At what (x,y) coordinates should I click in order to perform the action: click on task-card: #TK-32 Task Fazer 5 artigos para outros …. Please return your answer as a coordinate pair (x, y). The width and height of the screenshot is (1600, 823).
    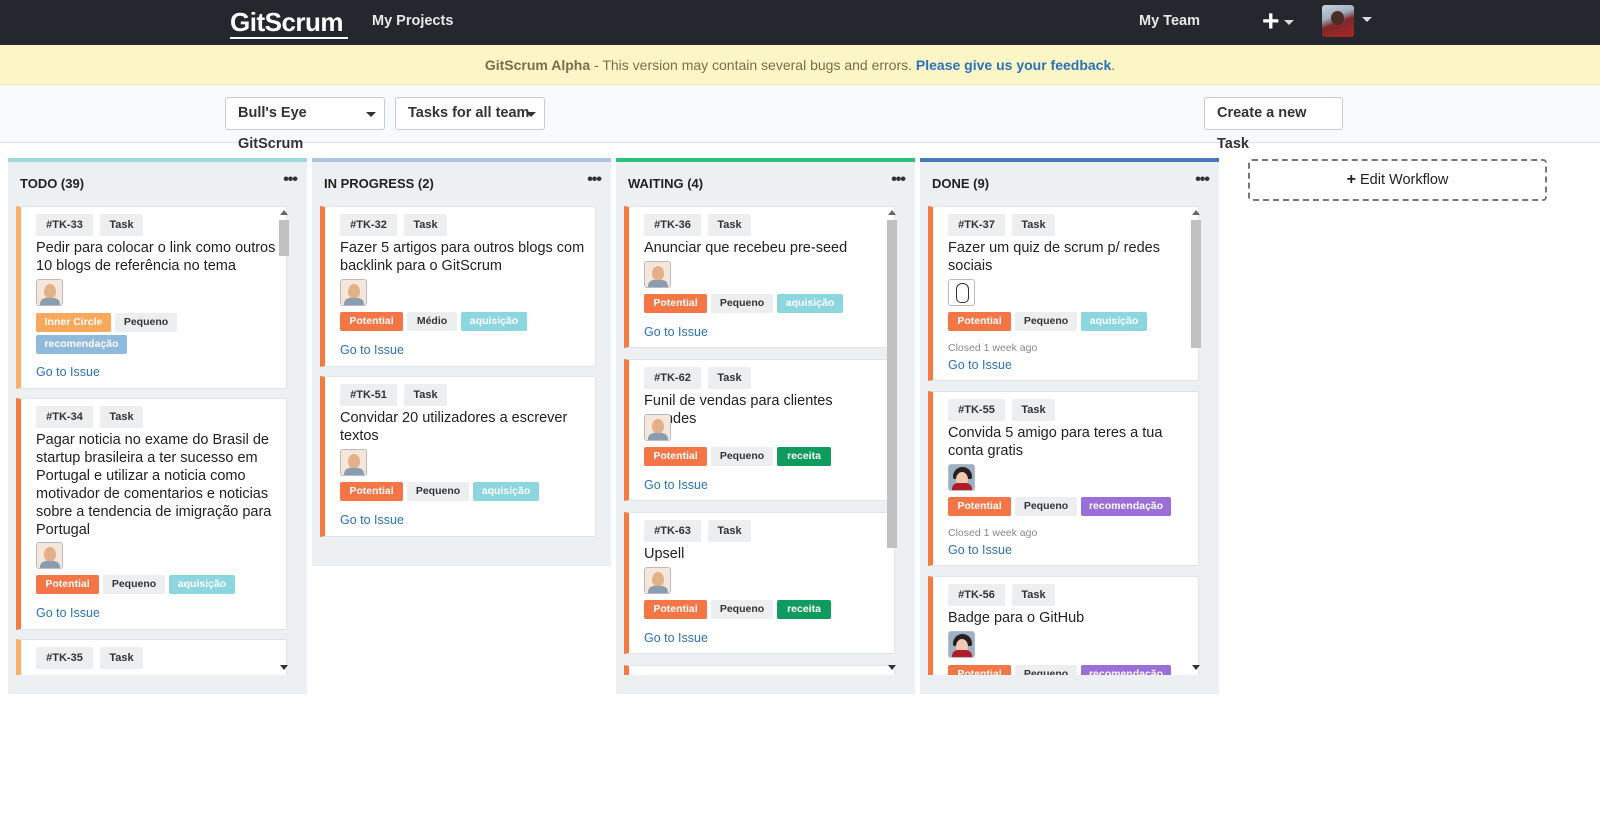
    Looking at the image, I should click on (458, 286).